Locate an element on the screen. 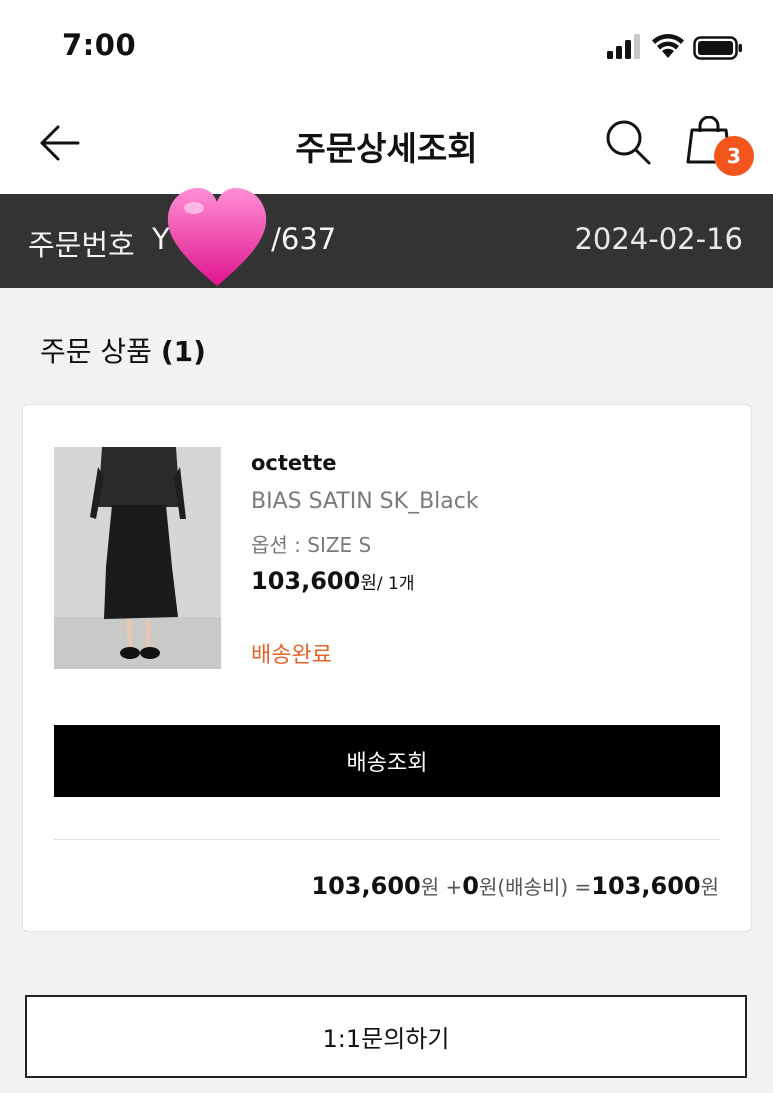 This screenshot has width=773, height=1093. search-icon is located at coordinates (628, 142).